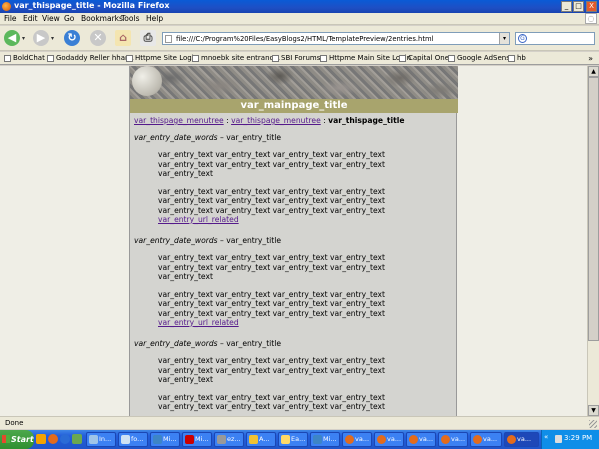 The image size is (599, 449). I want to click on reload-icon: ↻, so click(72, 38).